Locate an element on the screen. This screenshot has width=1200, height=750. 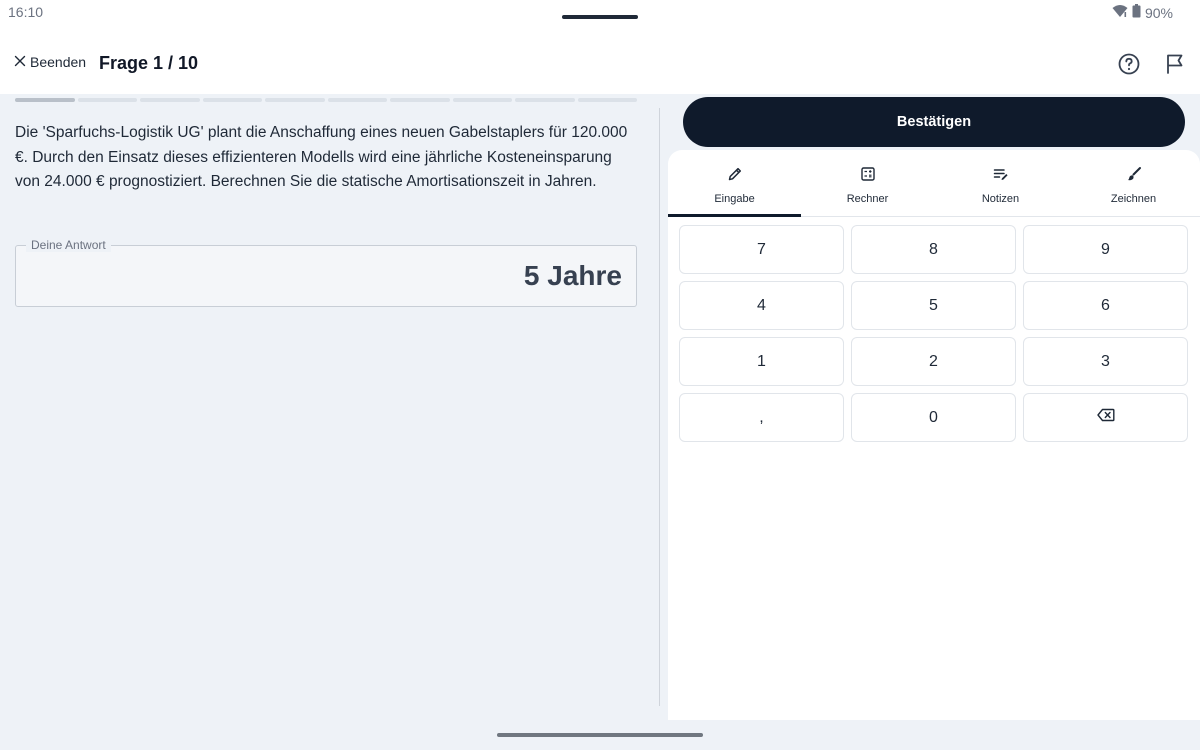
key-comma: , is located at coordinates (761, 417).